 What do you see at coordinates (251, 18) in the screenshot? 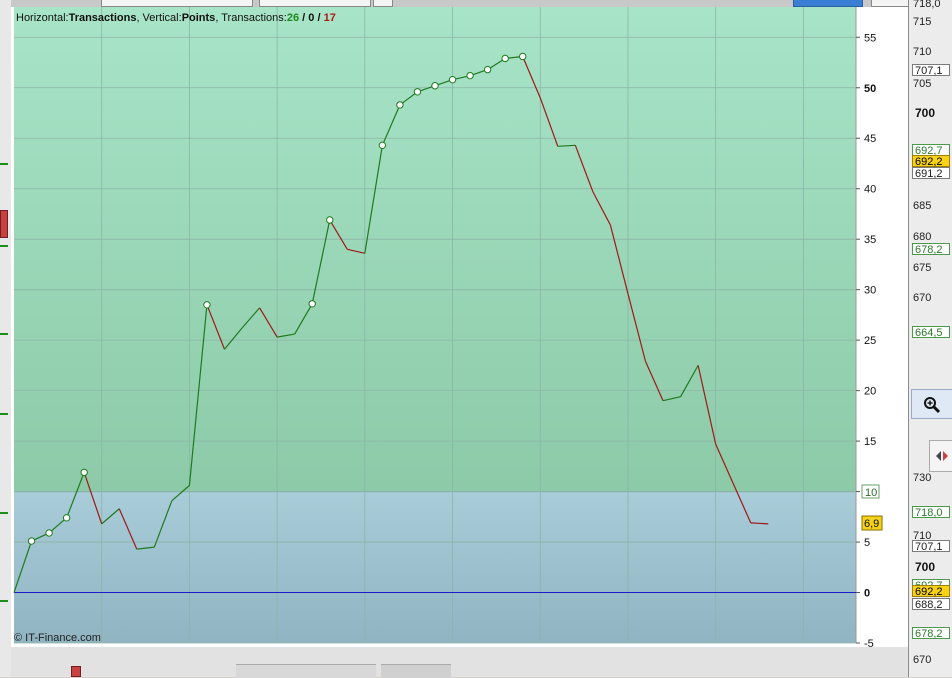
I see `transactions-label: , Transactions:` at bounding box center [251, 18].